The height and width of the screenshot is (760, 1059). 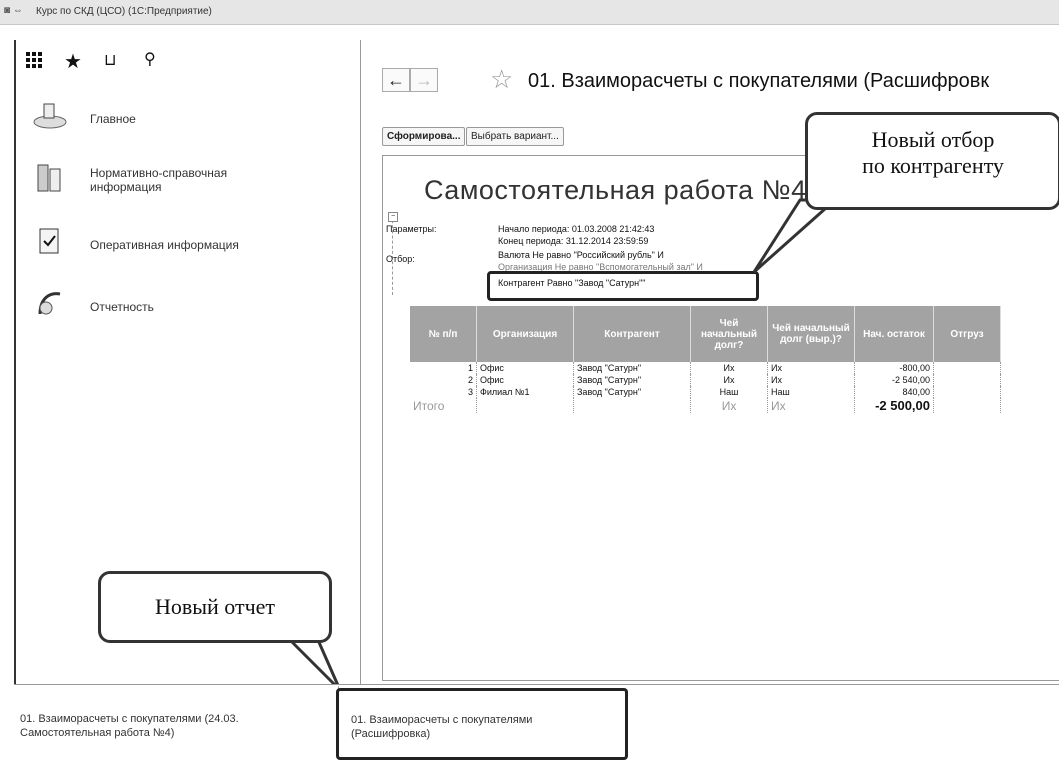 I want to click on param-end: Конец периода: 31.12.2014 23:59:59, so click(x=573, y=241).